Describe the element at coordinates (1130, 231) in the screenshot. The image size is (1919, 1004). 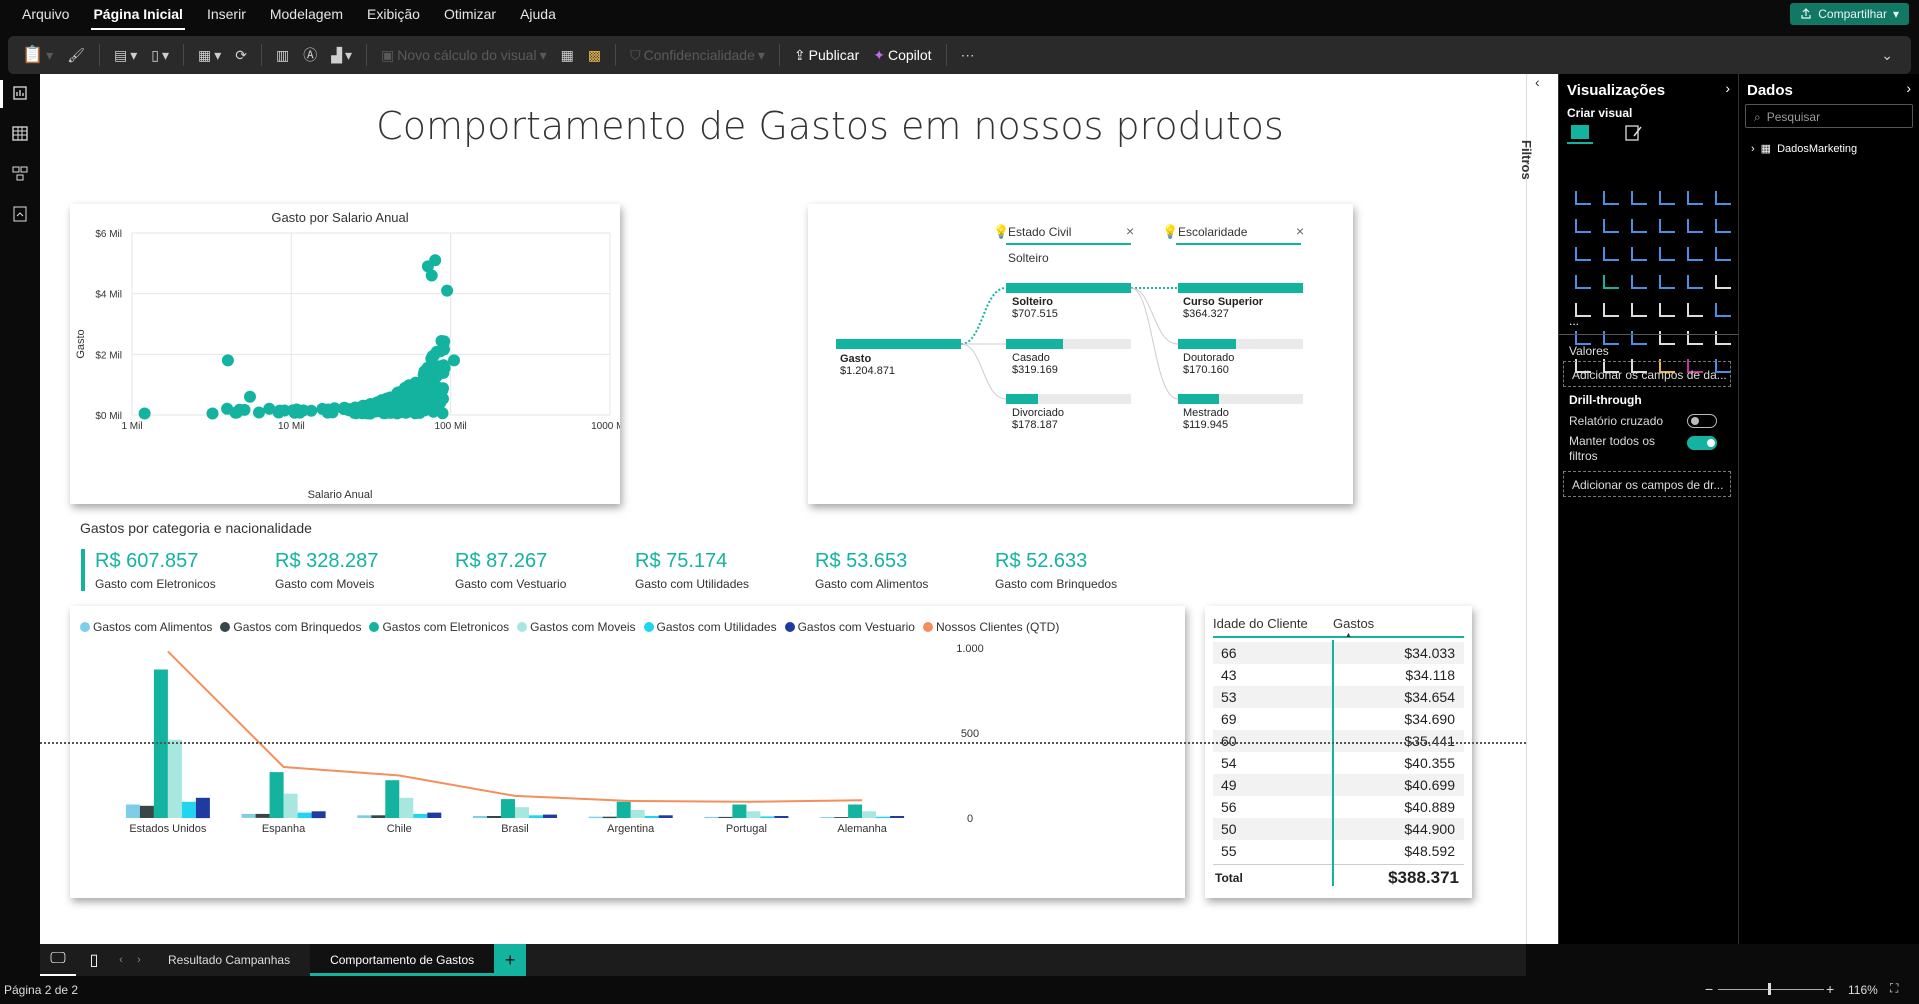
I see `close-icon: ×` at that location.